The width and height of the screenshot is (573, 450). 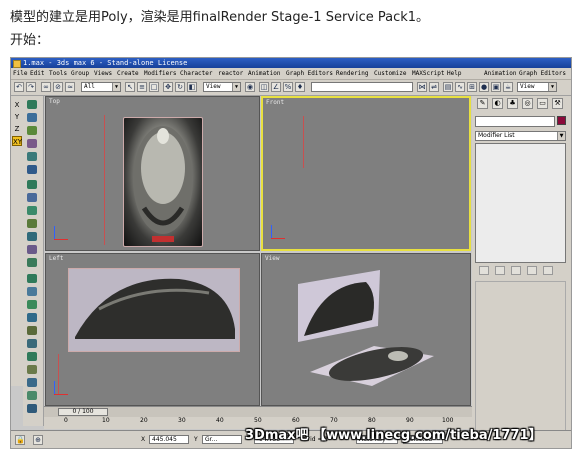 I want to click on percent-snap-icon: %, so click(x=288, y=87).